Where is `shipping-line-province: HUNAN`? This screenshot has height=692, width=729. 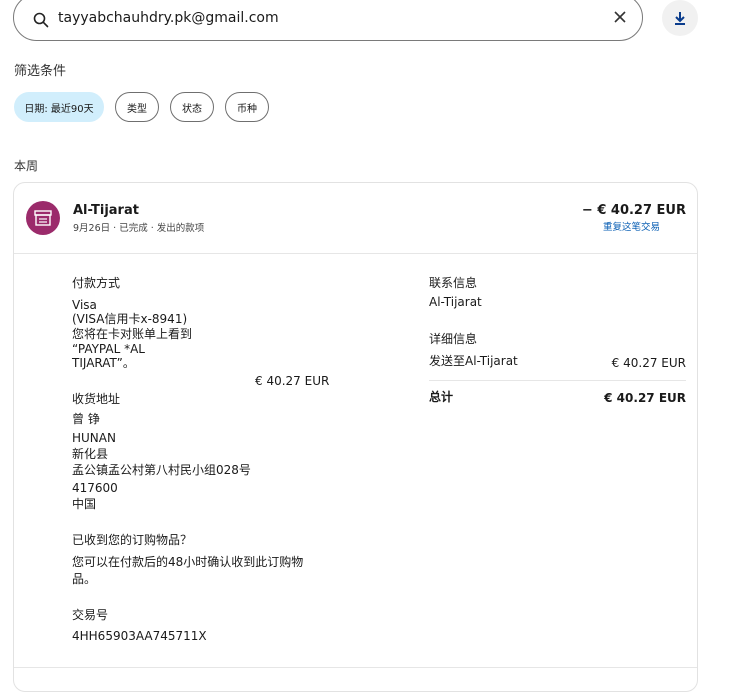 shipping-line-province: HUNAN is located at coordinates (94, 438).